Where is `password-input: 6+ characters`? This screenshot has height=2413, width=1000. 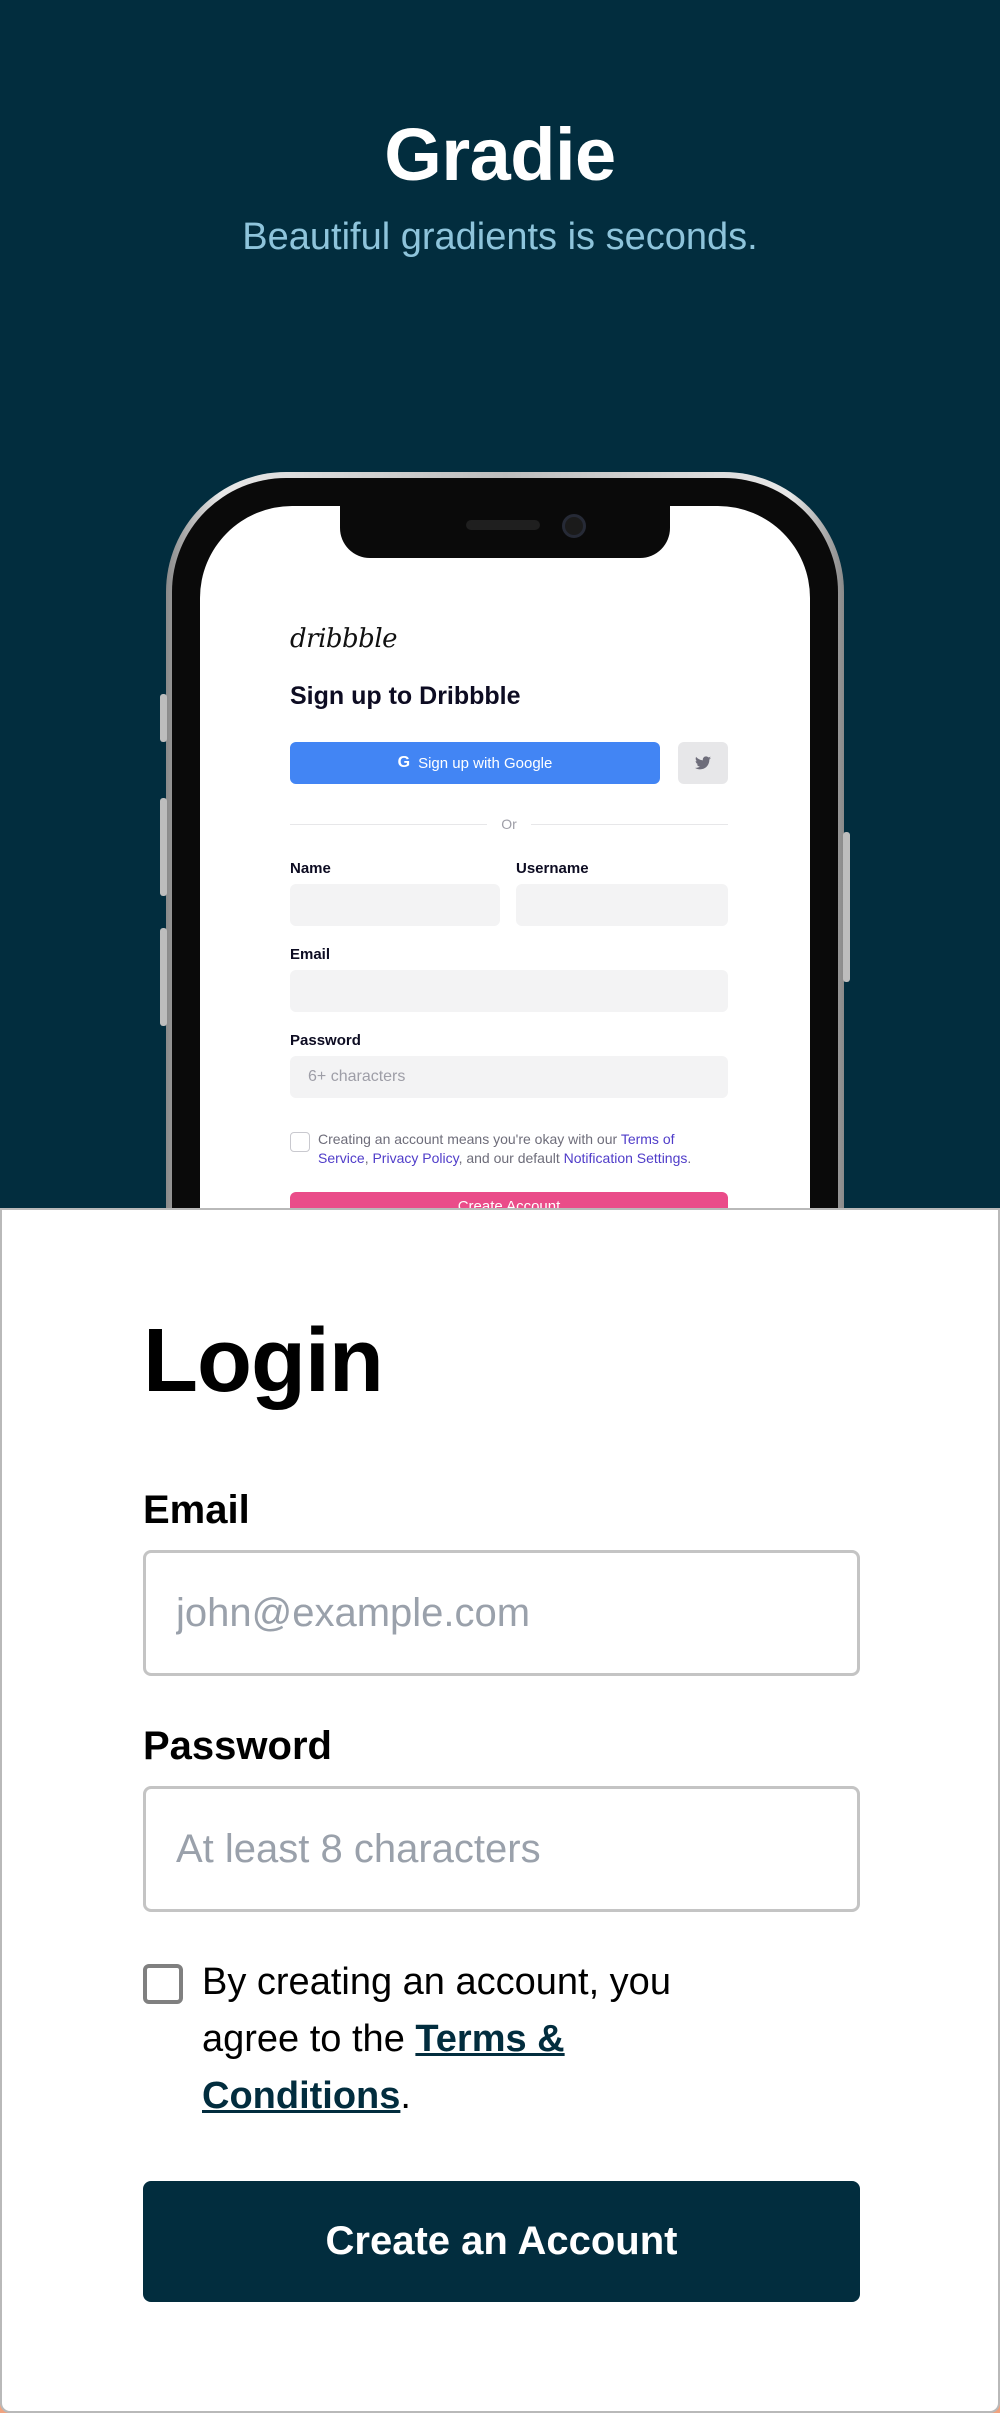
password-input: 6+ characters is located at coordinates (509, 1077).